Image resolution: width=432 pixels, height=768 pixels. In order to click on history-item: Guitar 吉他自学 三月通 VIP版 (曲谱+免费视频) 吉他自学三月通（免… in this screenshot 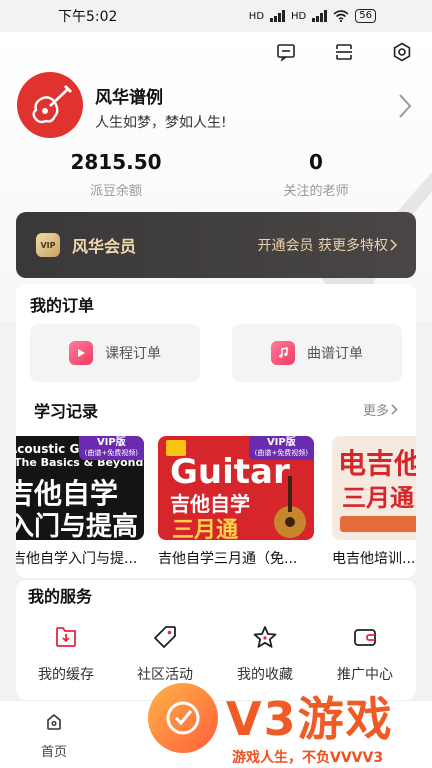, I will do `click(236, 502)`.